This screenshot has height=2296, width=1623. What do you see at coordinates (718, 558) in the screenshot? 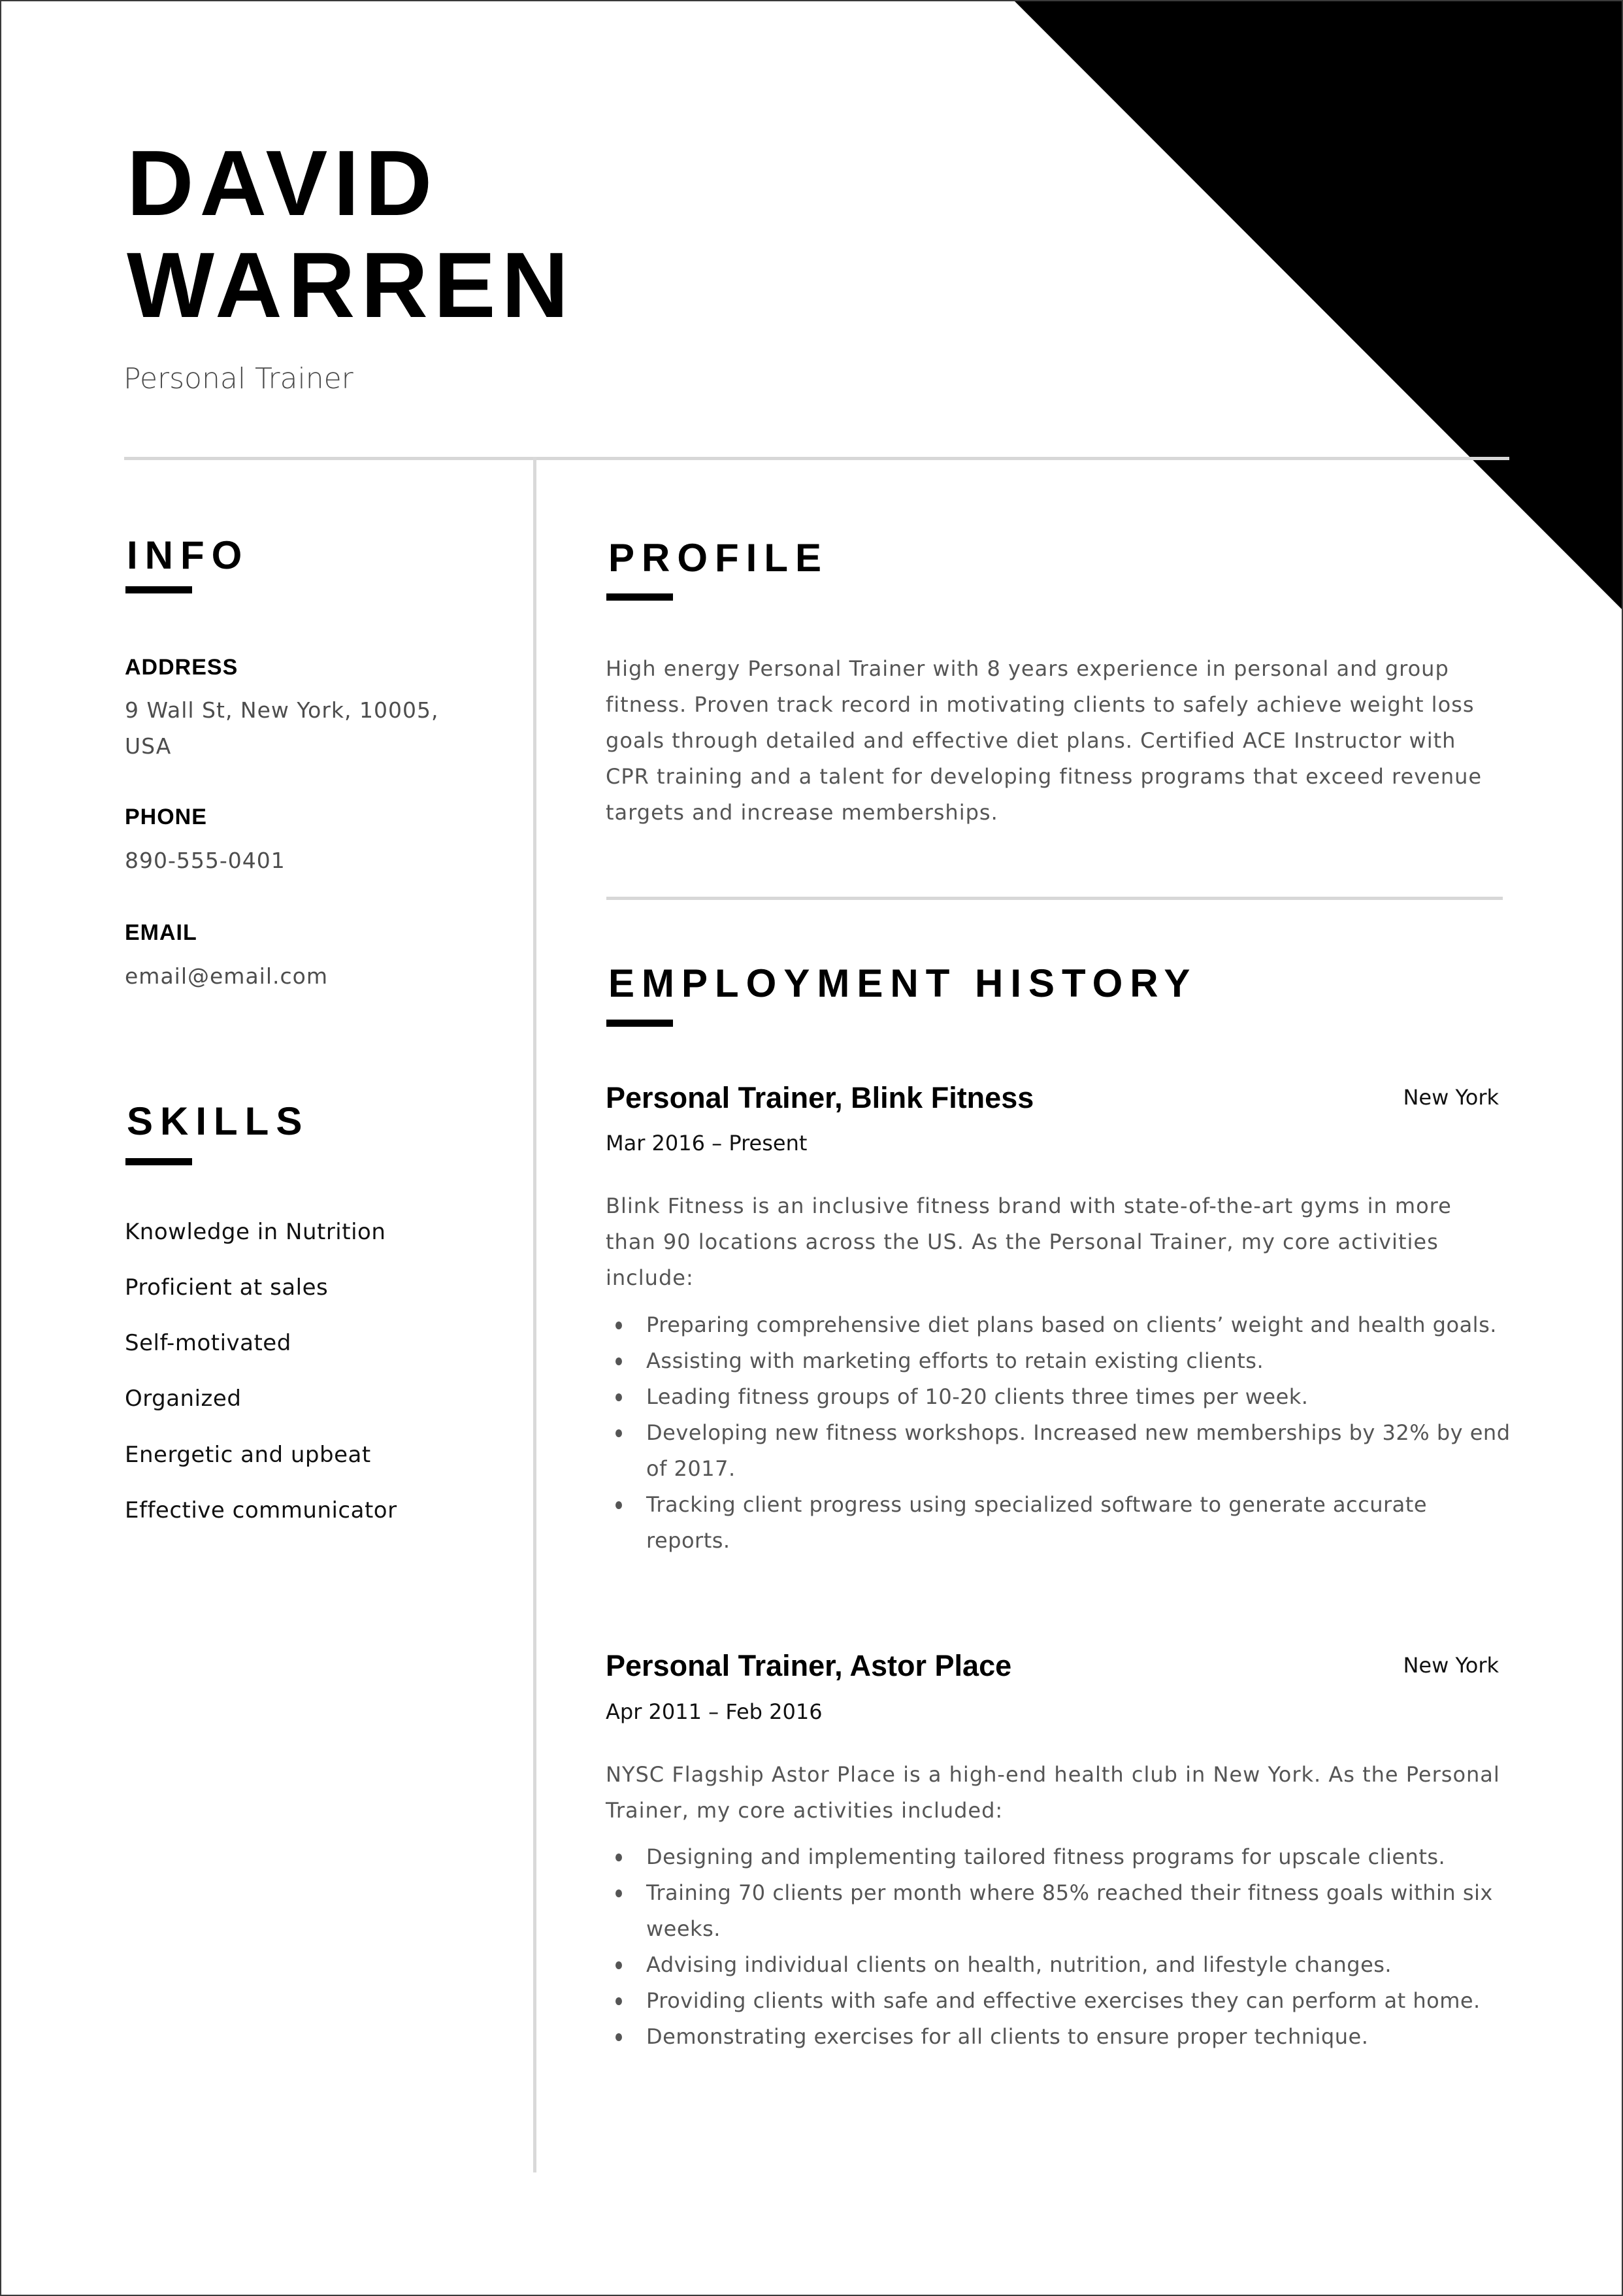
I see `profile-heading: PROFILE` at bounding box center [718, 558].